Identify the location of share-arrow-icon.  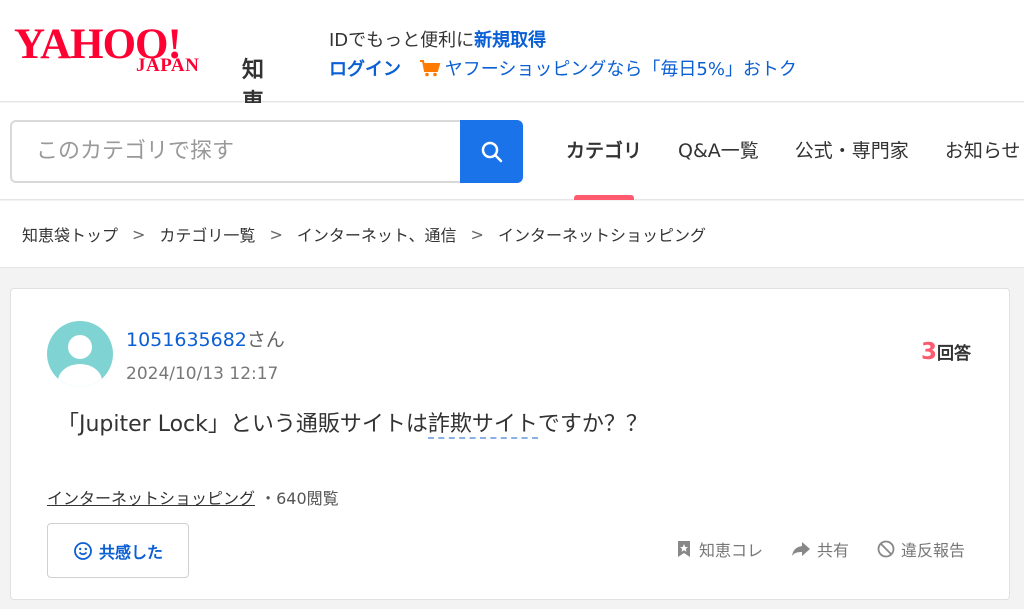
(800, 549).